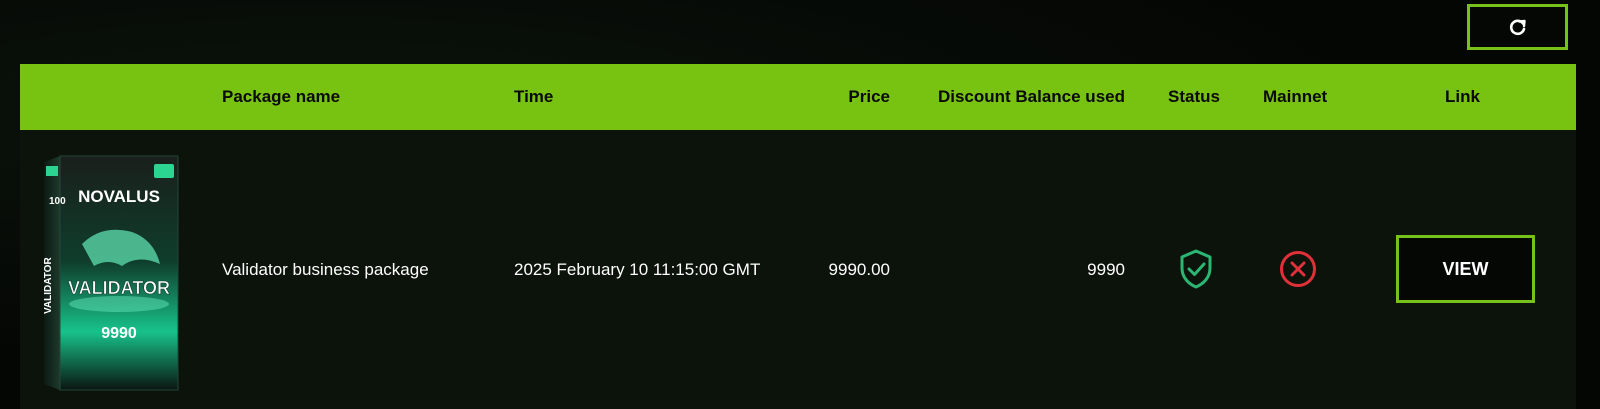  What do you see at coordinates (111, 273) in the screenshot?
I see `package-thumbnail: 100 NOVALUS VALIDATOR 9990 VALIDATOR` at bounding box center [111, 273].